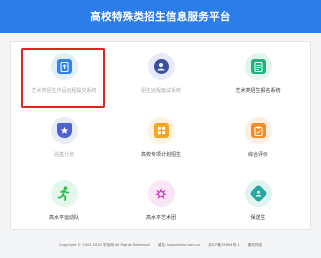 The height and width of the screenshot is (258, 321). Describe the element at coordinates (64, 91) in the screenshot. I see `tile-label: 艺术类招生作品远程提交系统` at that location.